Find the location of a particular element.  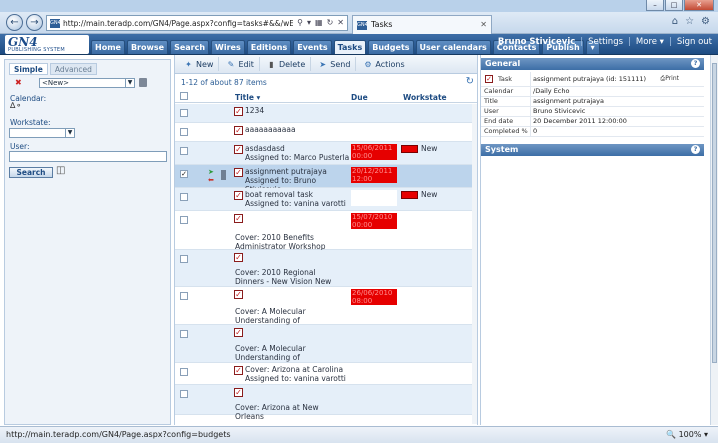

saved-search-select: <New> ▼ is located at coordinates (87, 83).